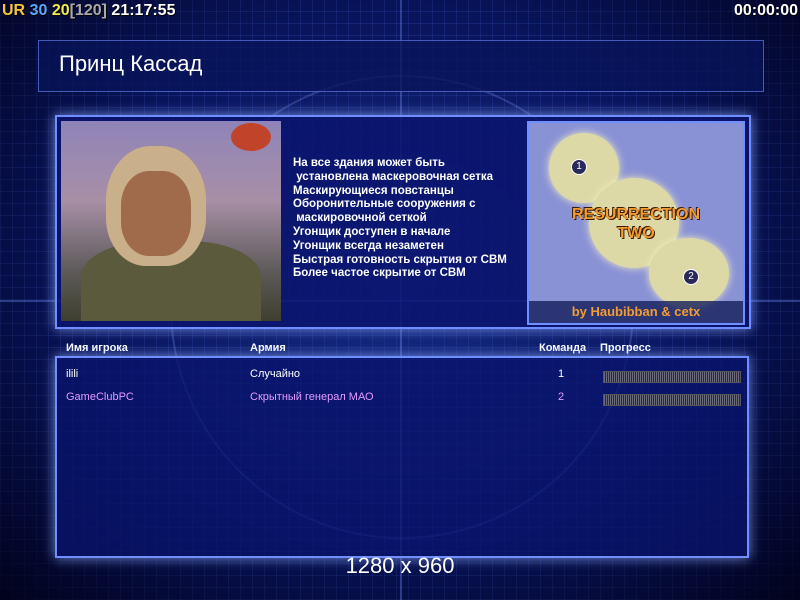 This screenshot has height=600, width=800. Describe the element at coordinates (765, 10) in the screenshot. I see `hud-timer: 00:00:00` at that location.